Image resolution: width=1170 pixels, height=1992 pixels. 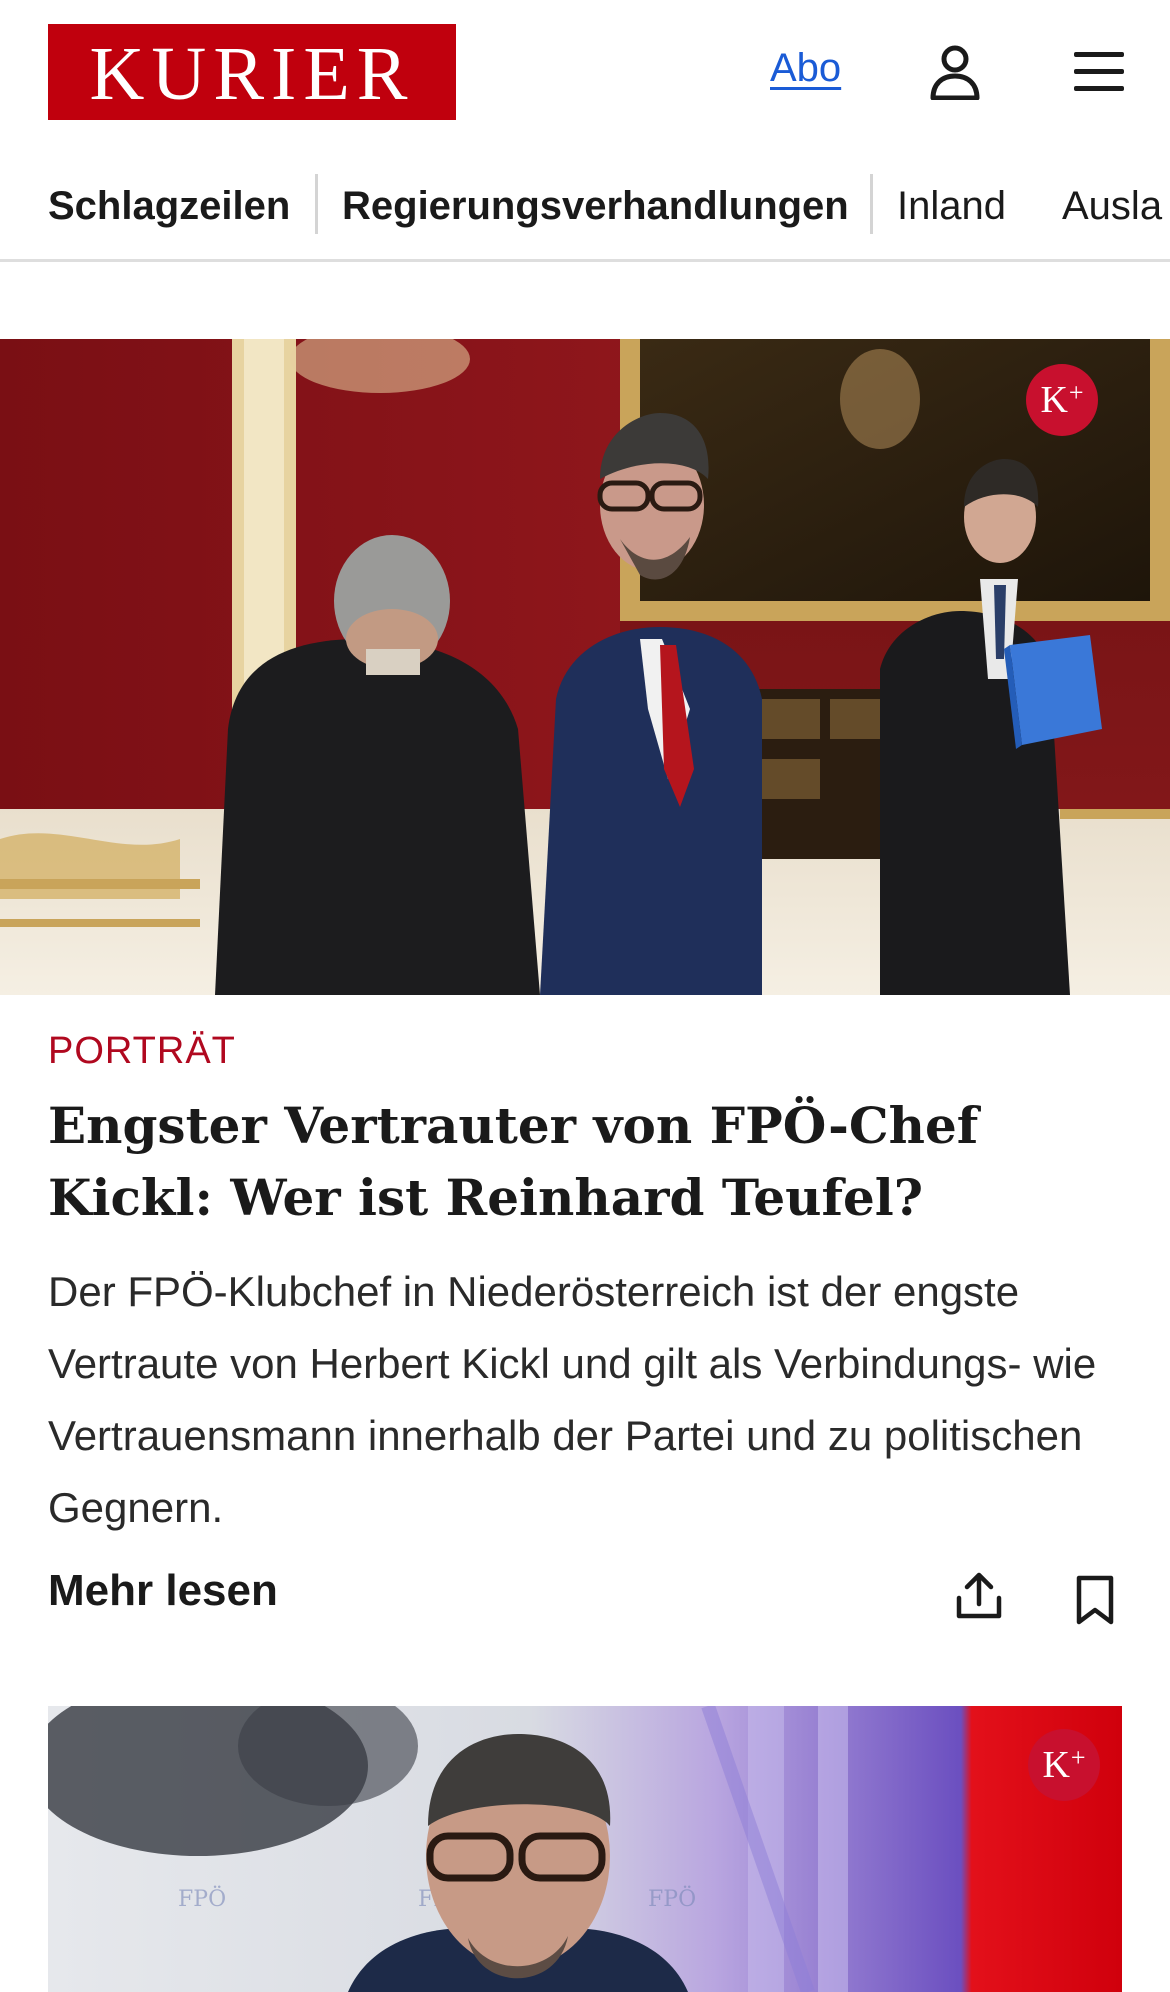 I want to click on bookmark-icon, so click(x=1095, y=1600).